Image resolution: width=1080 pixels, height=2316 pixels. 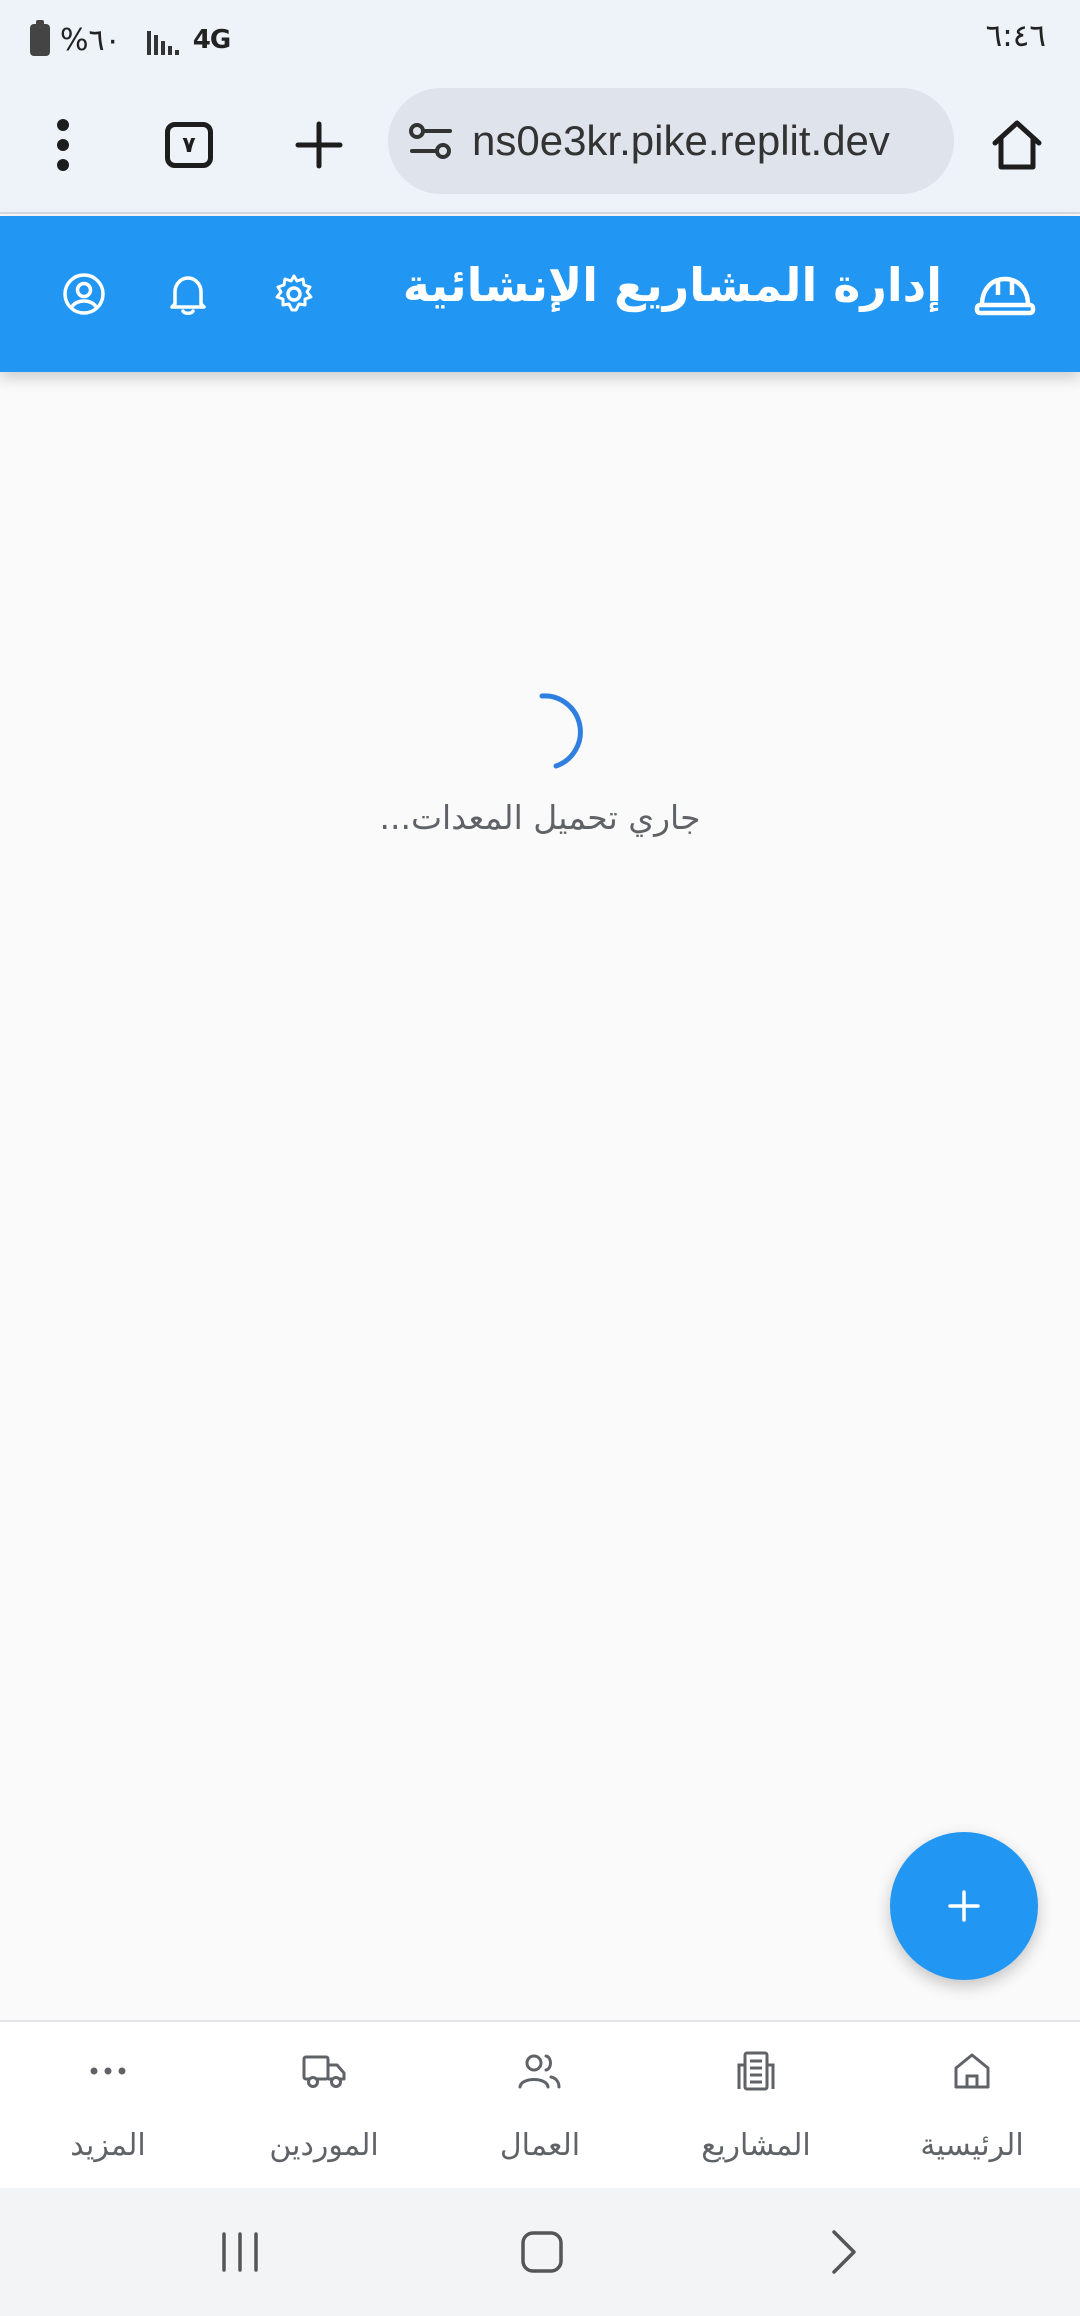 What do you see at coordinates (681, 140) in the screenshot?
I see `url-text: ns0e3kr.pike.replit.dev` at bounding box center [681, 140].